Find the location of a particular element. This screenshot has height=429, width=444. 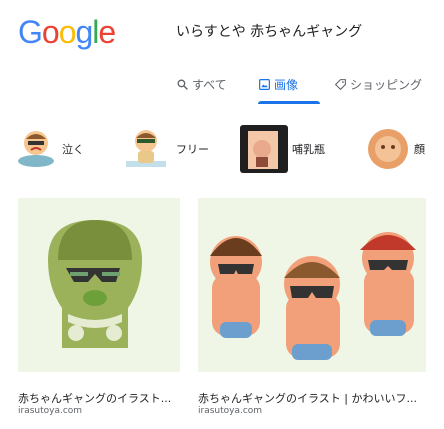

shopping-tag-icon is located at coordinates (340, 85).